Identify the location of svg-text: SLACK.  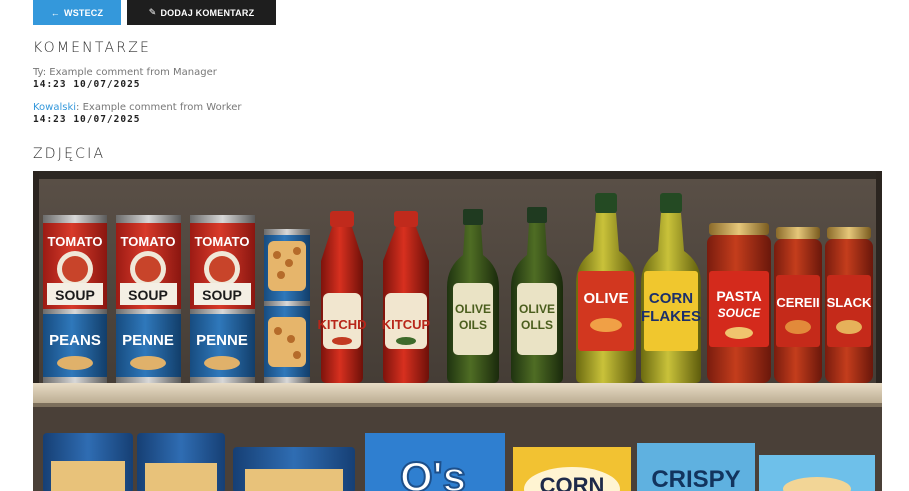
(849, 302).